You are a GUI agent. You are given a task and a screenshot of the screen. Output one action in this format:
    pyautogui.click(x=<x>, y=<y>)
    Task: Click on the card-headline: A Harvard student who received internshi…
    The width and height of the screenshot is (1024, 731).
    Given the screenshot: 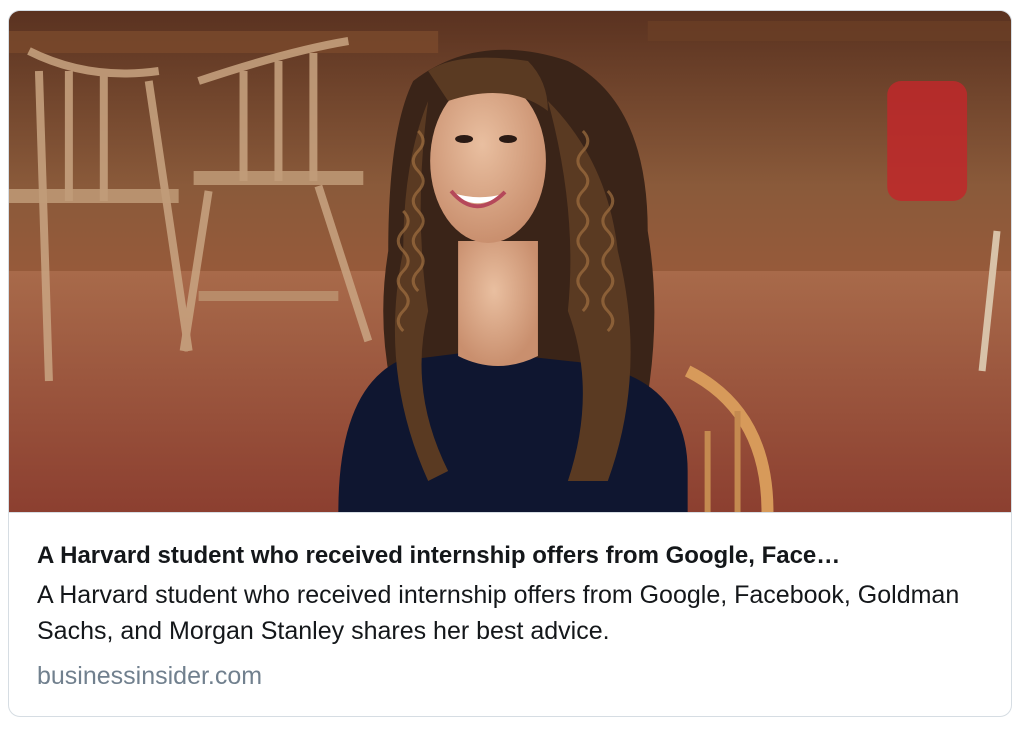 What is the action you would take?
    pyautogui.click(x=510, y=556)
    